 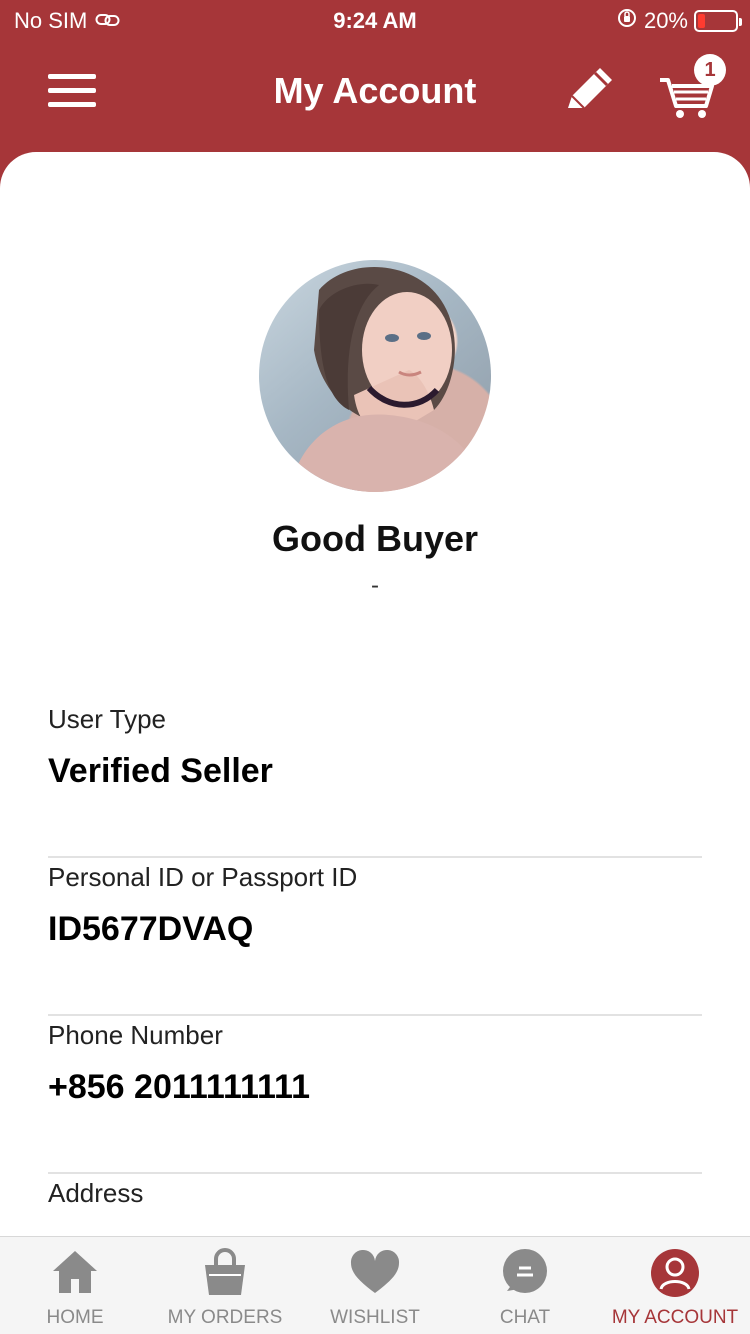 I want to click on tab-my-orders: MY ORDERS, so click(x=225, y=1285).